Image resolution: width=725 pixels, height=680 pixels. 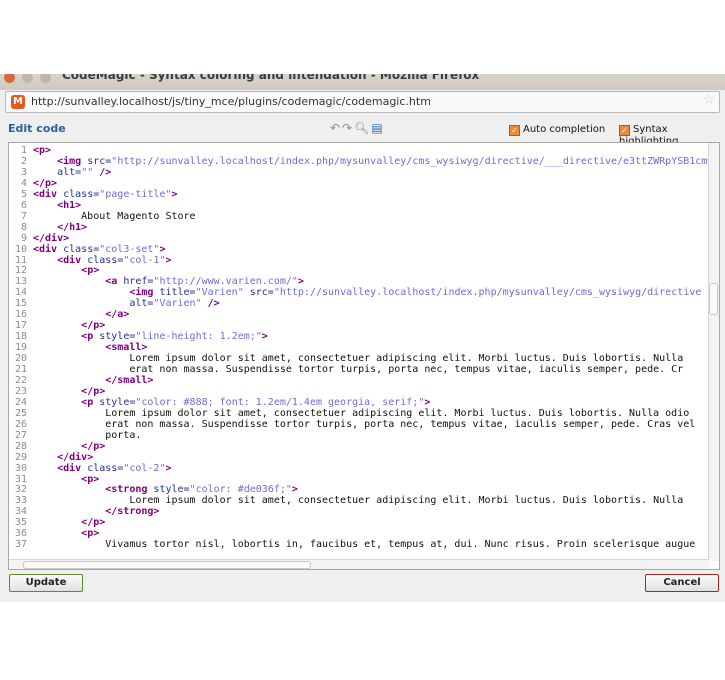 I want to click on line-number: 15, so click(x=20, y=304).